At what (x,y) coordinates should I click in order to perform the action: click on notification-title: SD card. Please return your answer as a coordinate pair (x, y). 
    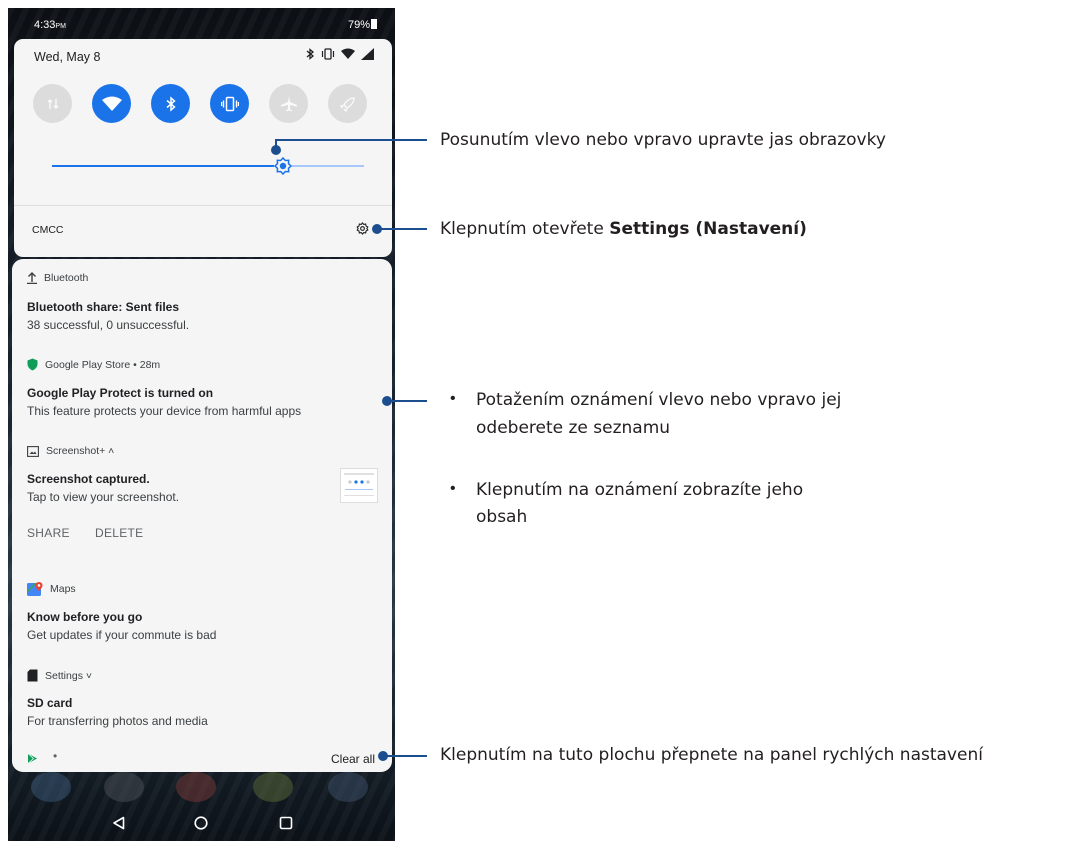
    Looking at the image, I should click on (49, 703).